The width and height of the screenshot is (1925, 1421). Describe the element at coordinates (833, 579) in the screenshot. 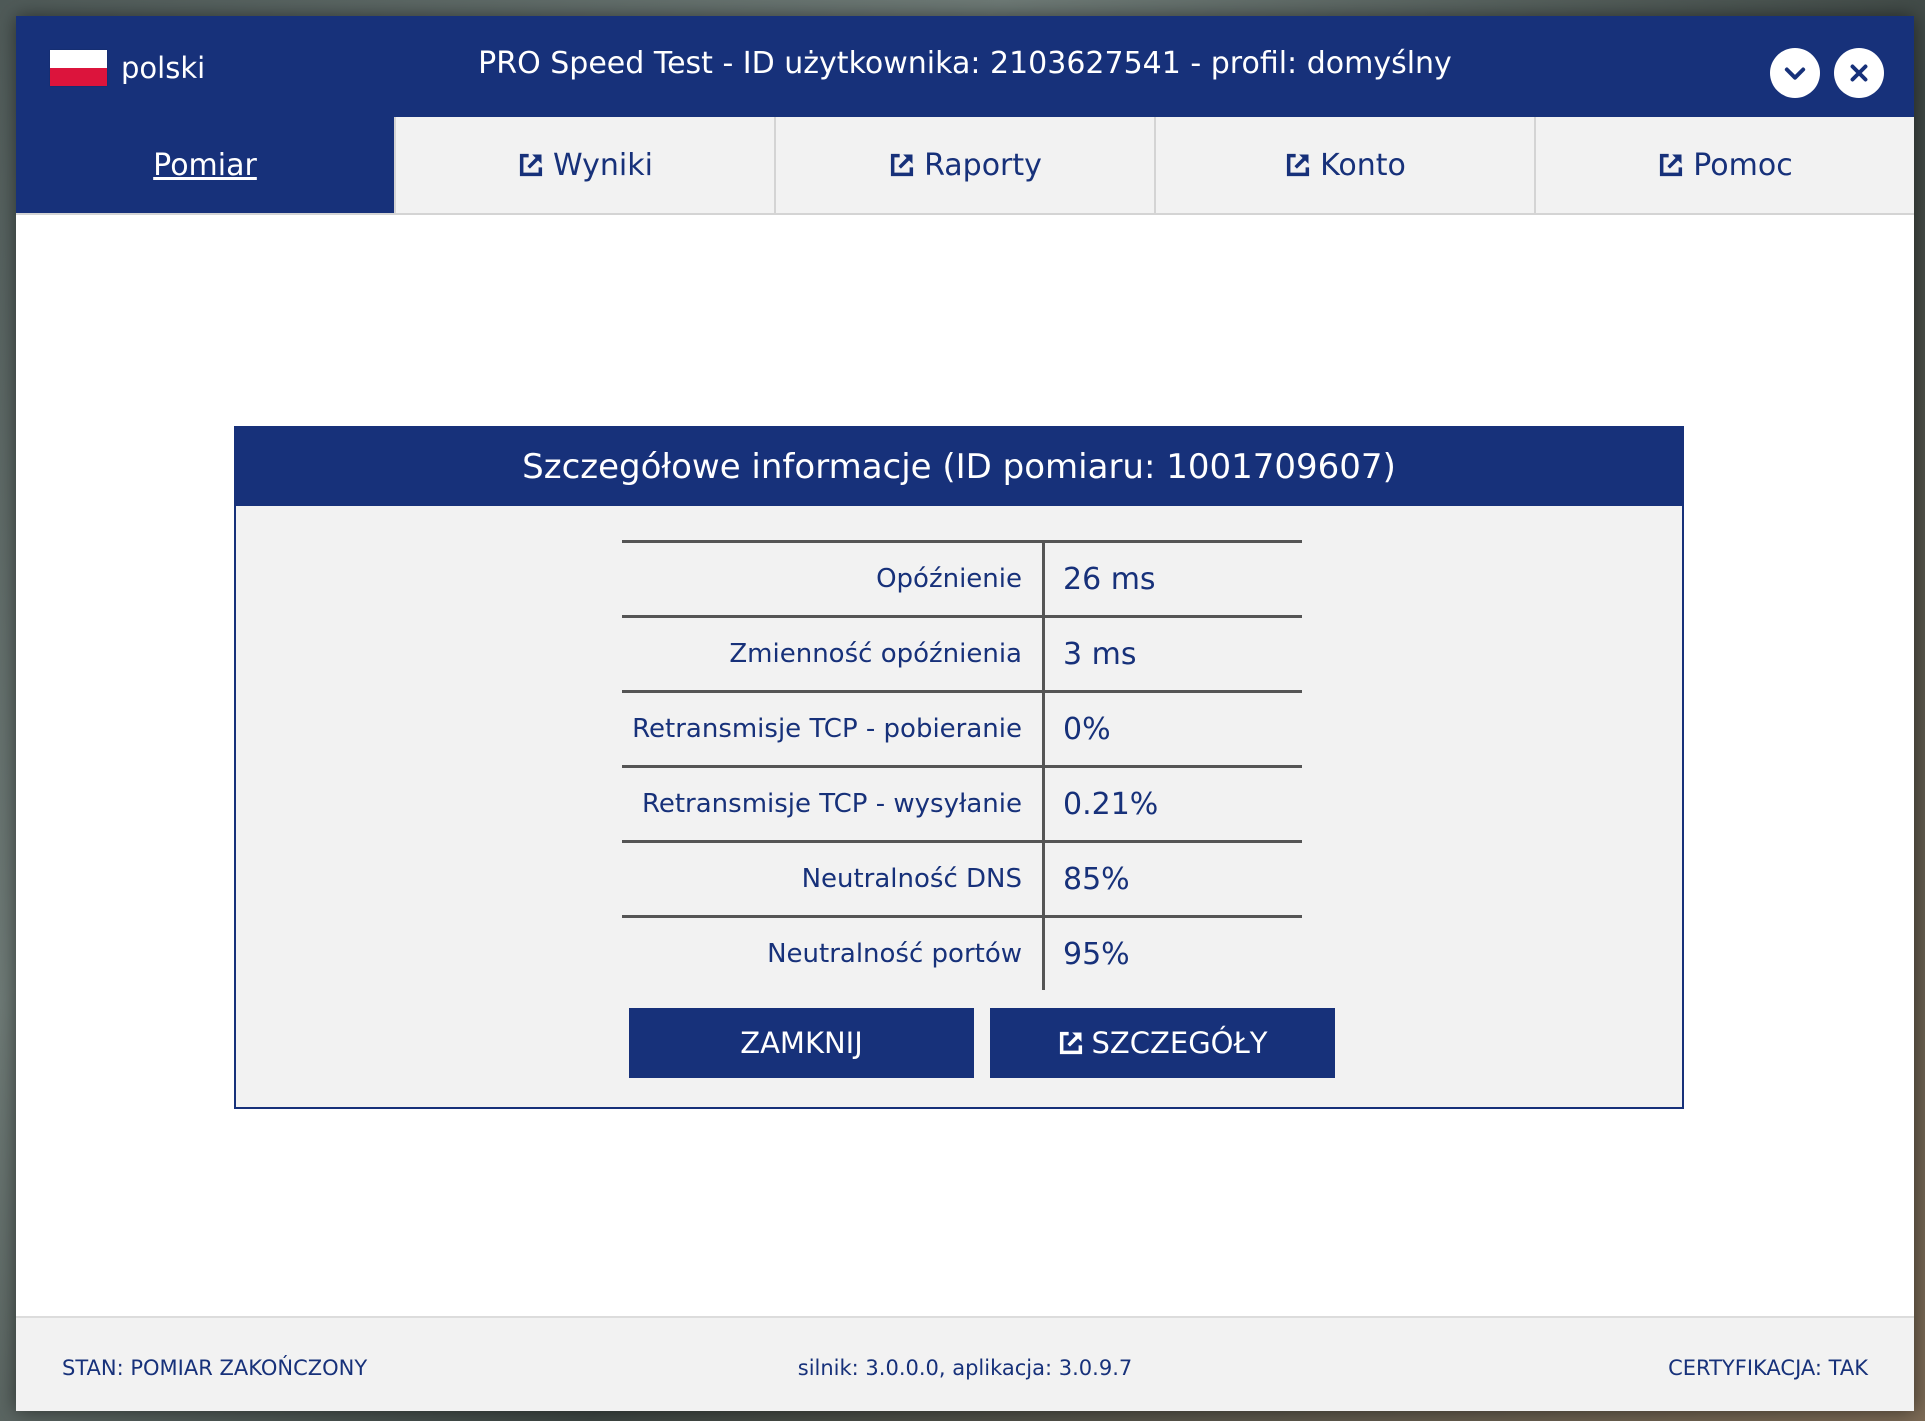

I see `row-label: Opóźnienie` at that location.